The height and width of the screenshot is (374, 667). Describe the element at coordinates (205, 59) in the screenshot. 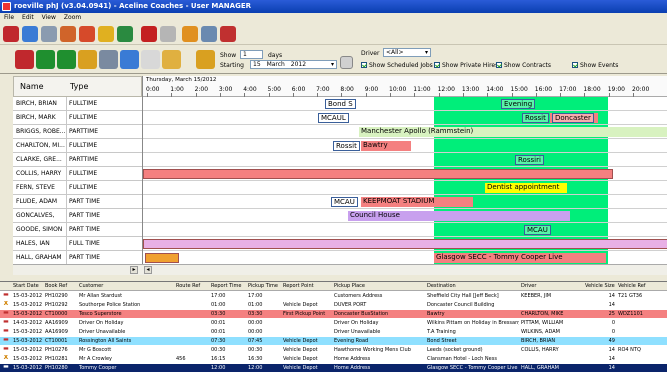

I see `calendar-icon` at that location.